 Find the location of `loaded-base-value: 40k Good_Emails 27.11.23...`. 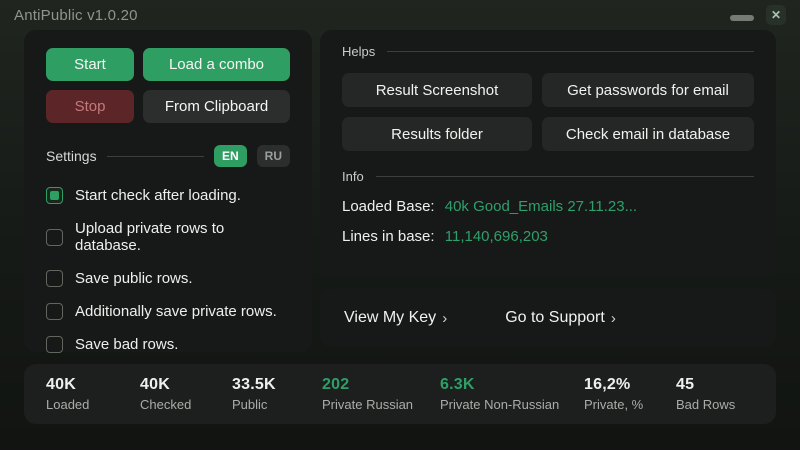

loaded-base-value: 40k Good_Emails 27.11.23... is located at coordinates (541, 206).